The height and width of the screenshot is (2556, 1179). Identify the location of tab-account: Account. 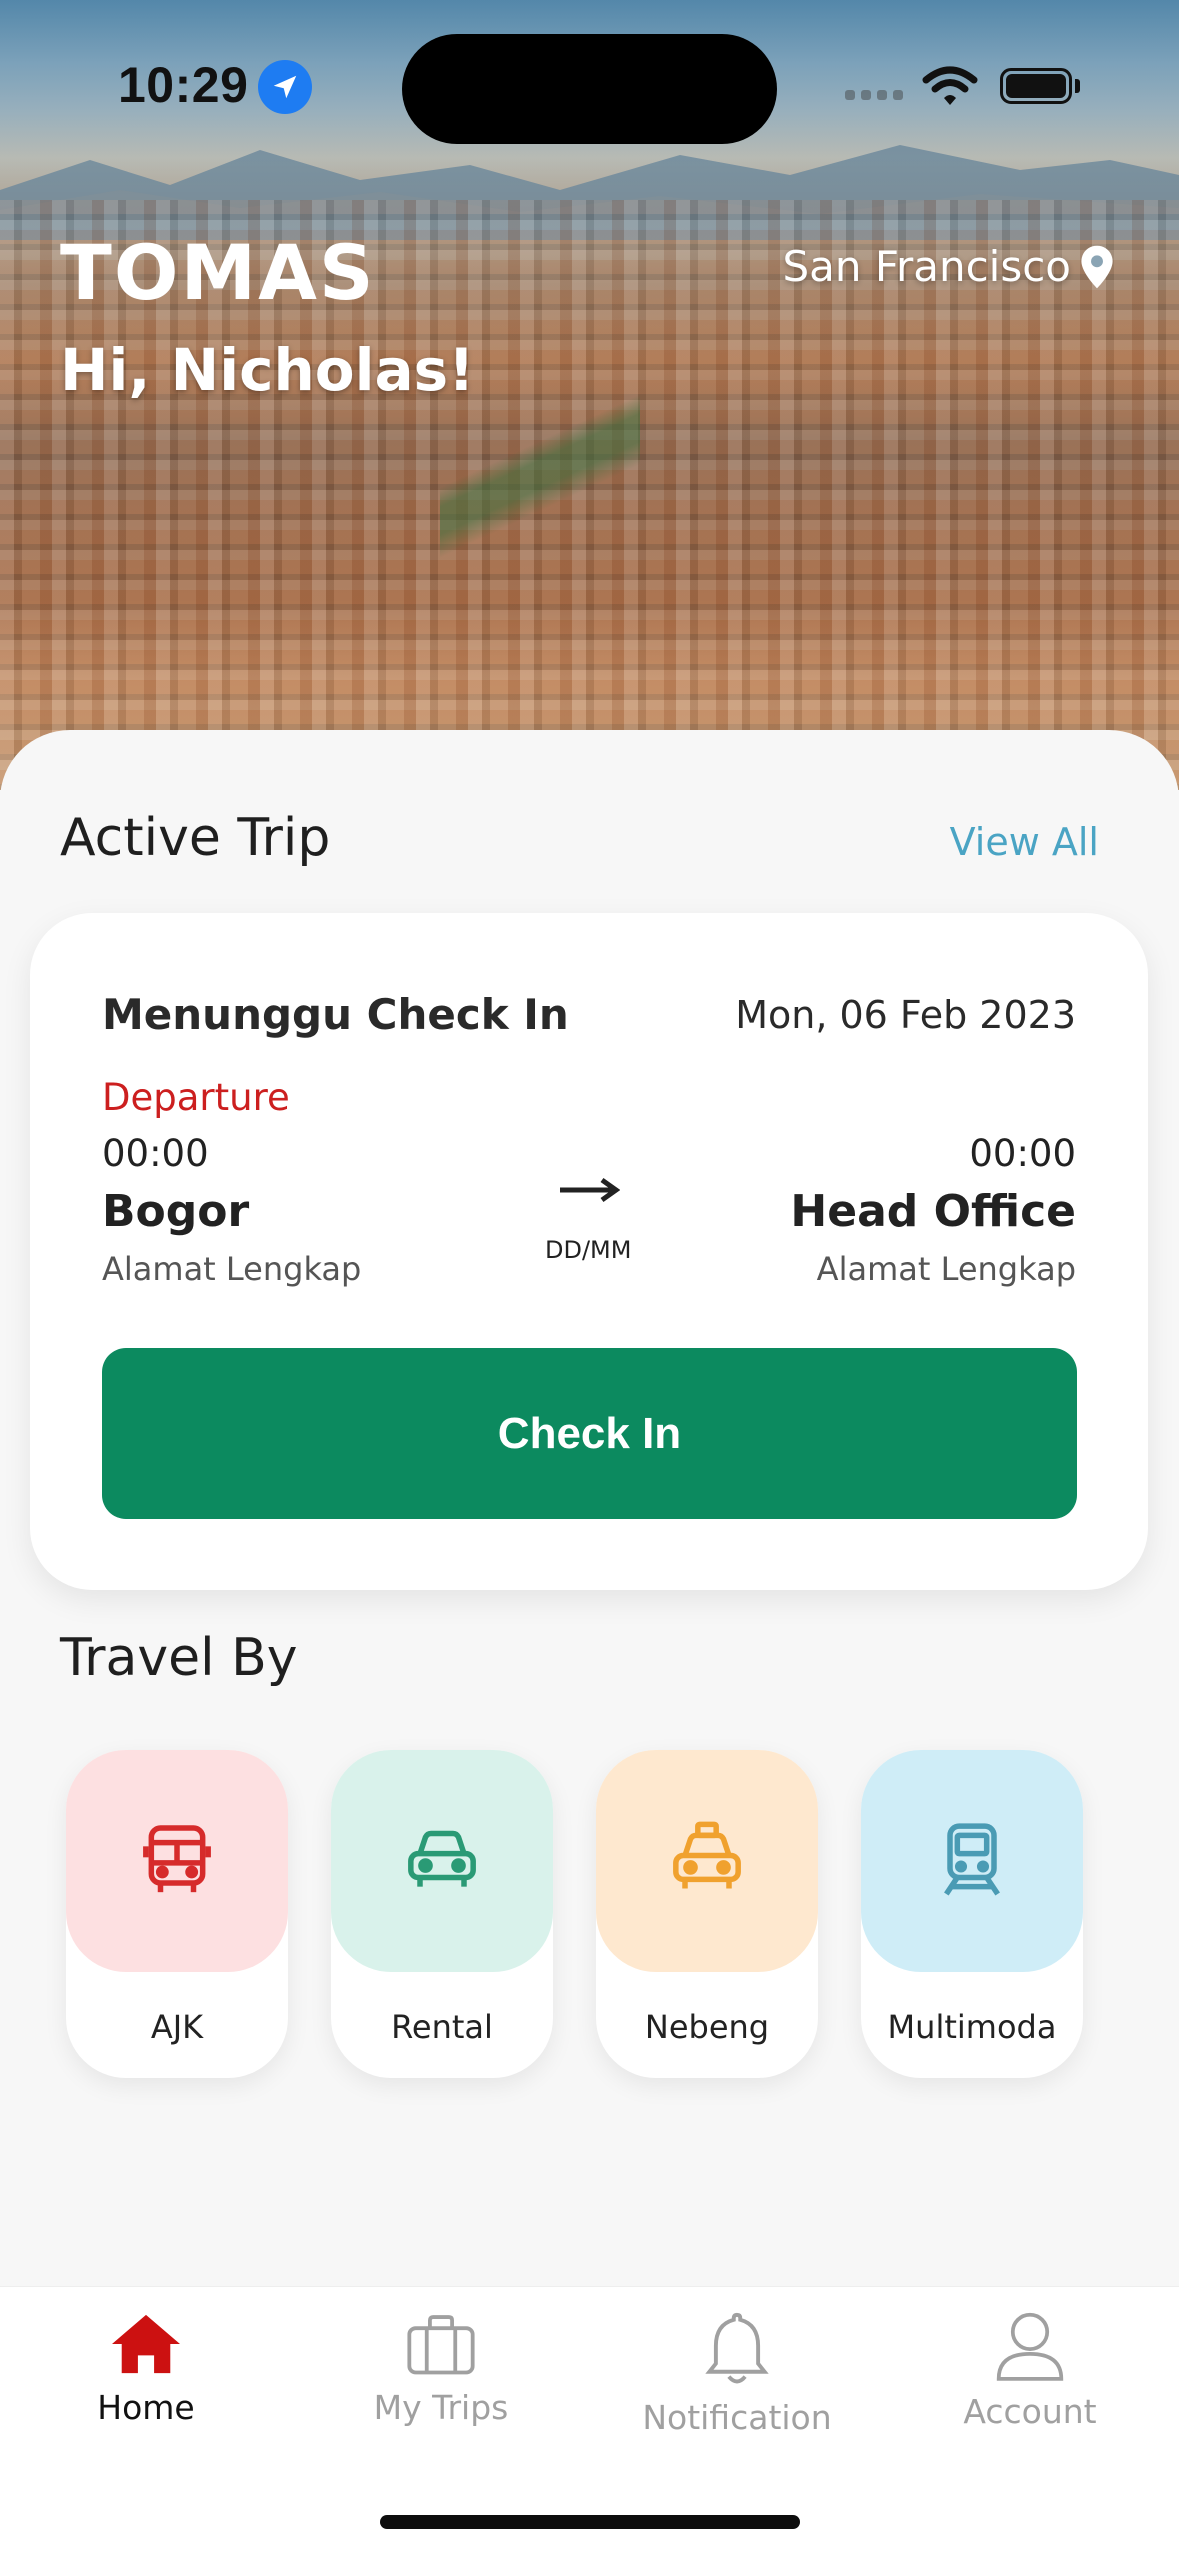
(1030, 2370).